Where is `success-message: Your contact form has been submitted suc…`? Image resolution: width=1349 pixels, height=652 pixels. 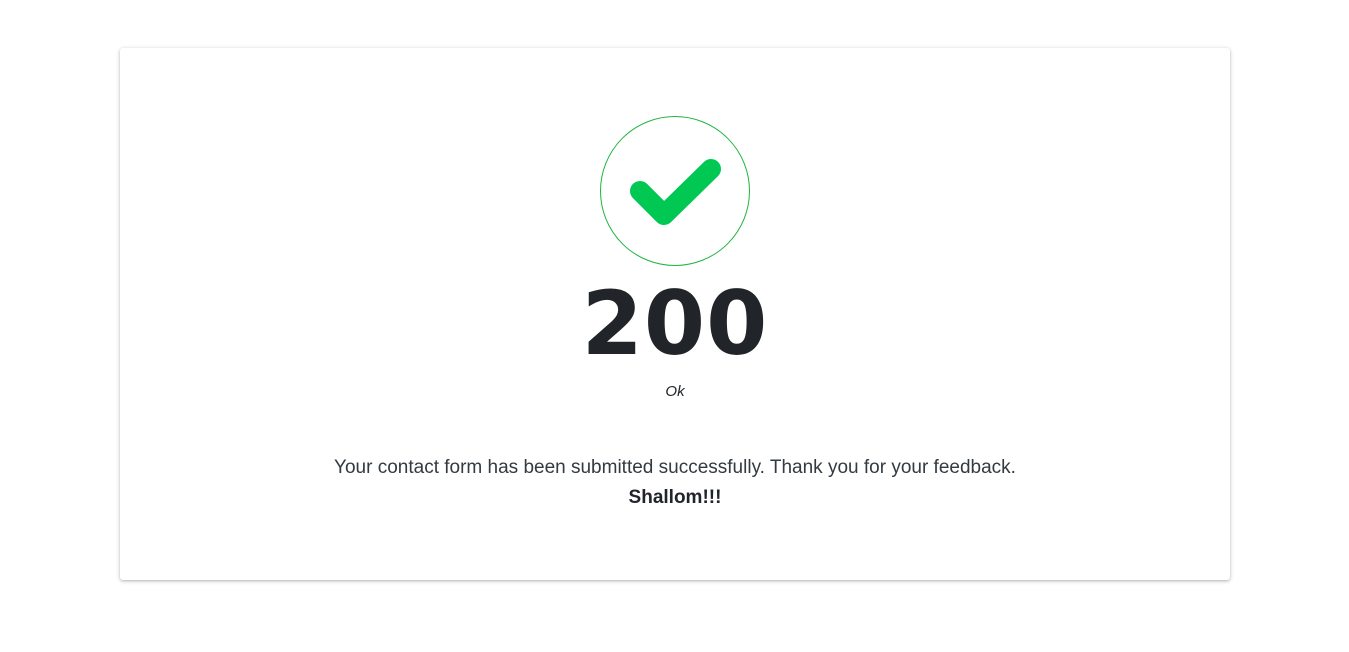
success-message: Your contact form has been submitted suc… is located at coordinates (675, 467).